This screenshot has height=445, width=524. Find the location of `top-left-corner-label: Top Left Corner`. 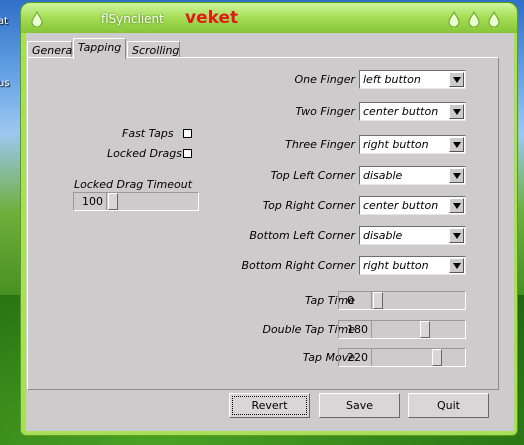

top-left-corner-label: Top Left Corner is located at coordinates (312, 175).